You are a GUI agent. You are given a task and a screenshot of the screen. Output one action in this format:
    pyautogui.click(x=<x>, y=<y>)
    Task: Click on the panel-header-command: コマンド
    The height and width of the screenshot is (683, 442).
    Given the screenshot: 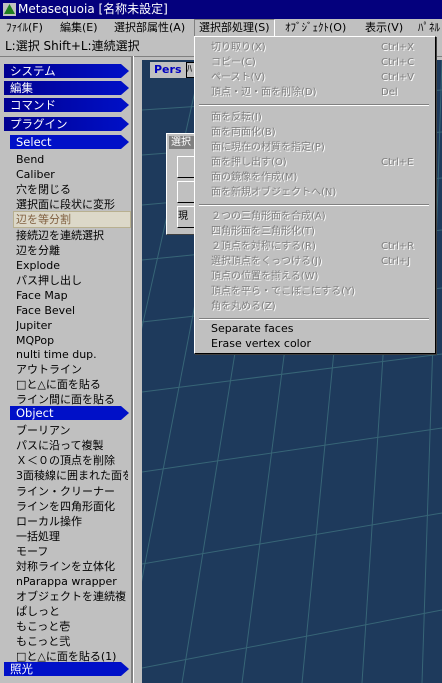 What is the action you would take?
    pyautogui.click(x=66, y=105)
    